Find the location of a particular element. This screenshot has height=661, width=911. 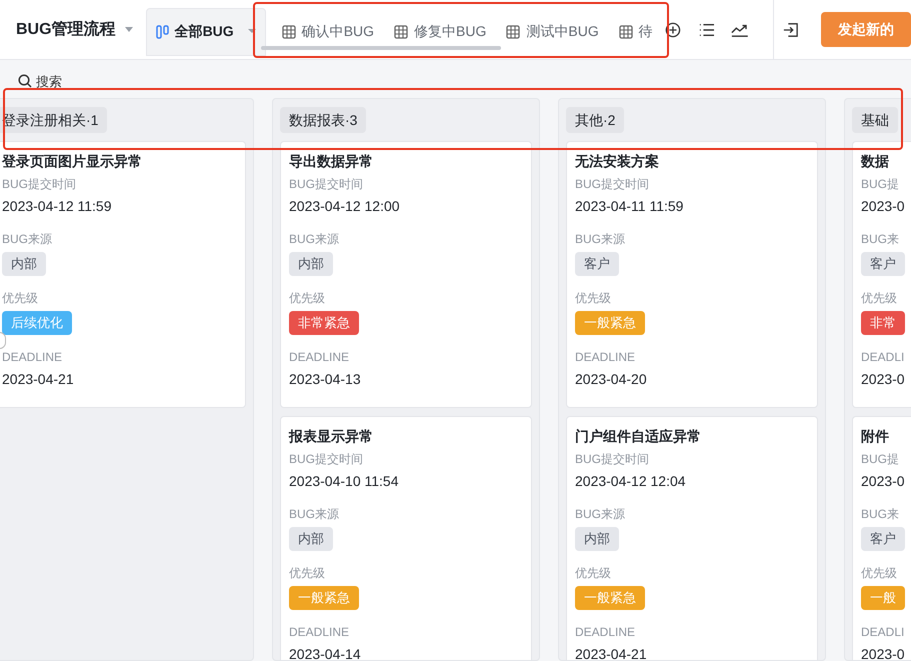

field-value: 2023-04-13 is located at coordinates (325, 379).